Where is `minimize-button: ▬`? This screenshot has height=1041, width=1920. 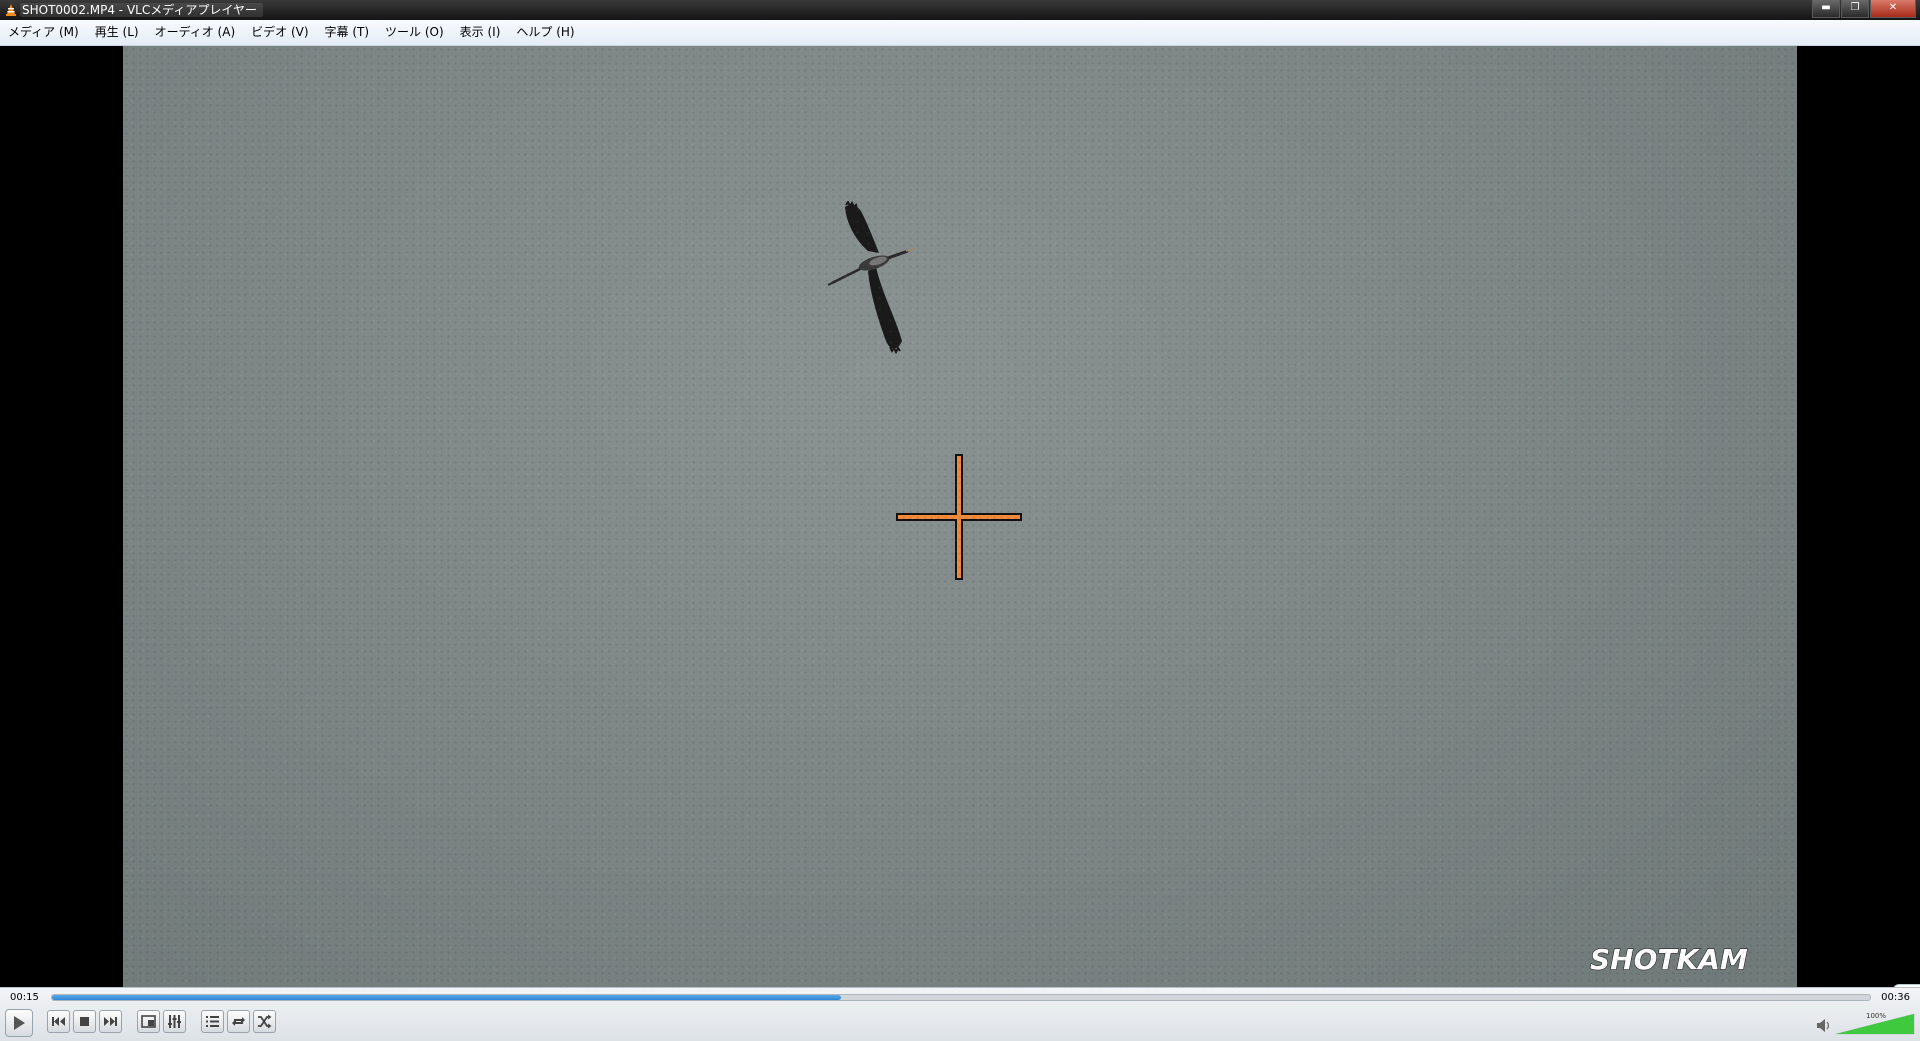 minimize-button: ▬ is located at coordinates (1826, 9).